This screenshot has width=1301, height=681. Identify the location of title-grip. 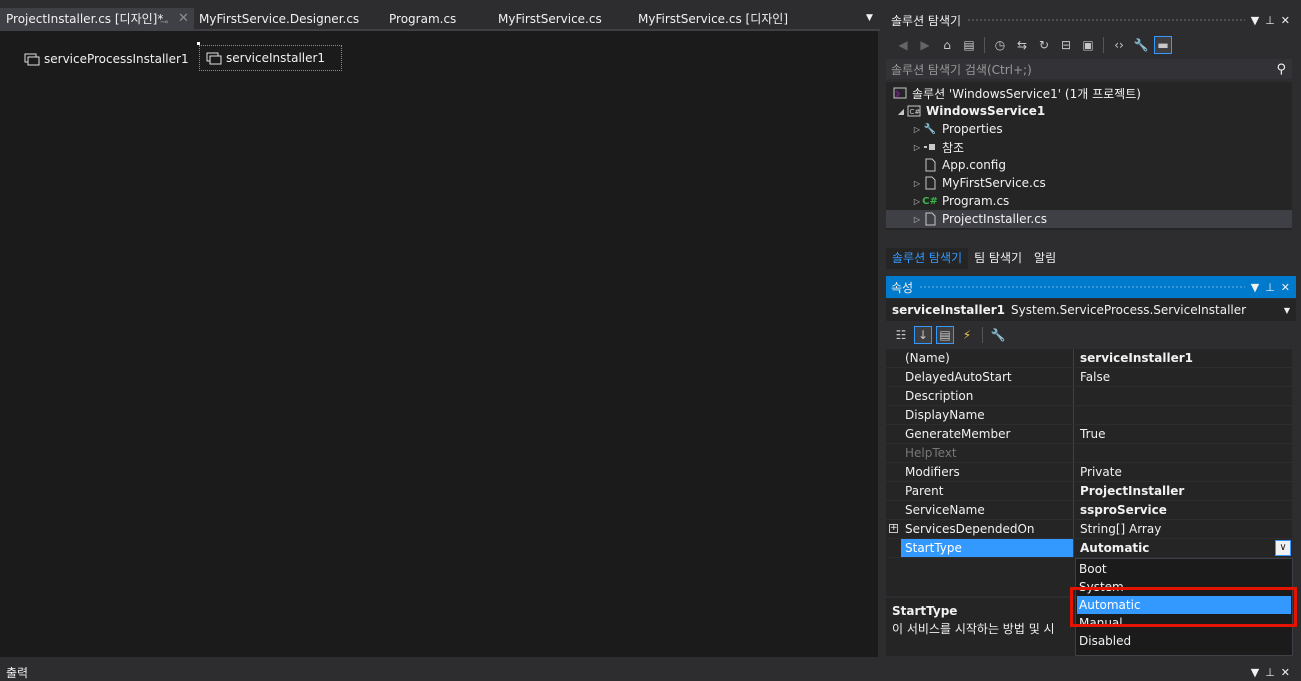
(1106, 20).